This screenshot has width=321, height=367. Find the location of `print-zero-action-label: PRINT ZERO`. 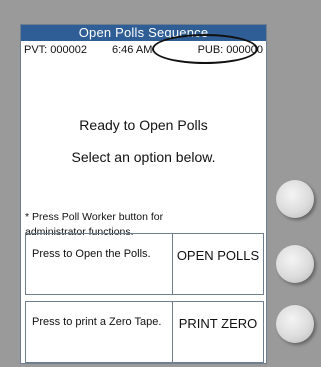

print-zero-action-label: PRINT ZERO is located at coordinates (218, 332).